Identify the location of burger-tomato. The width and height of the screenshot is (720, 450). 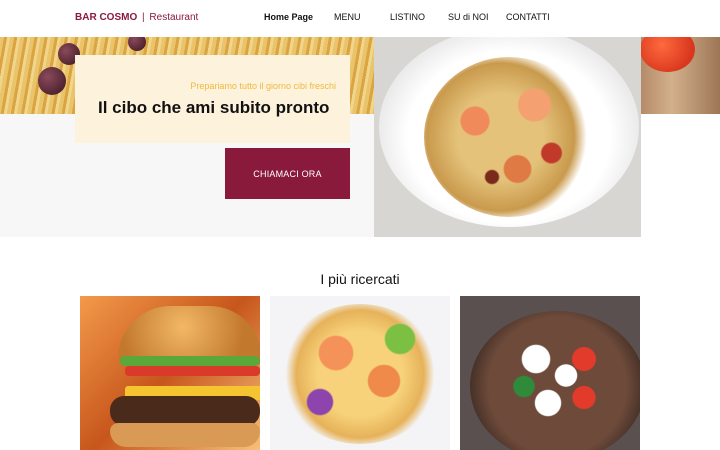
(192, 371).